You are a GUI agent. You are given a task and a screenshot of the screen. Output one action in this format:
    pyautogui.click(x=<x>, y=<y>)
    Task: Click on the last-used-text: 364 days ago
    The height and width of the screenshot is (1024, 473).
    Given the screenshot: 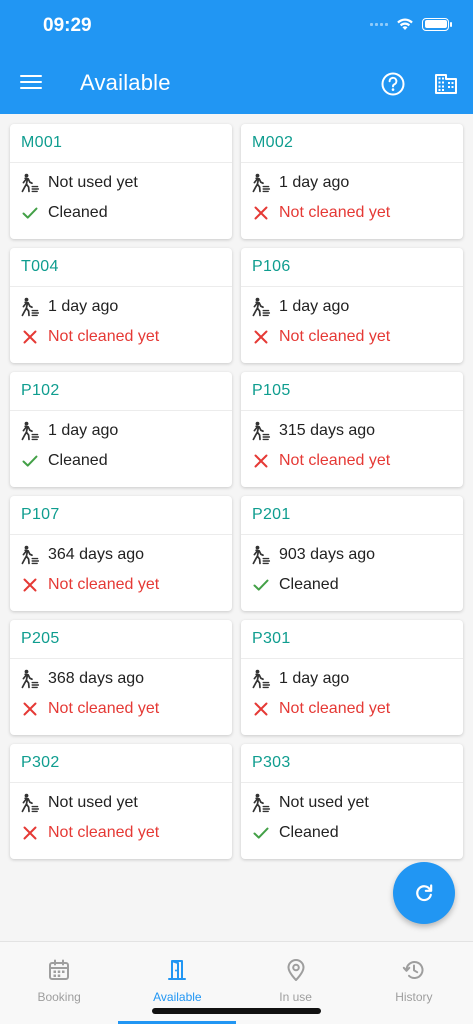 What is the action you would take?
    pyautogui.click(x=96, y=554)
    